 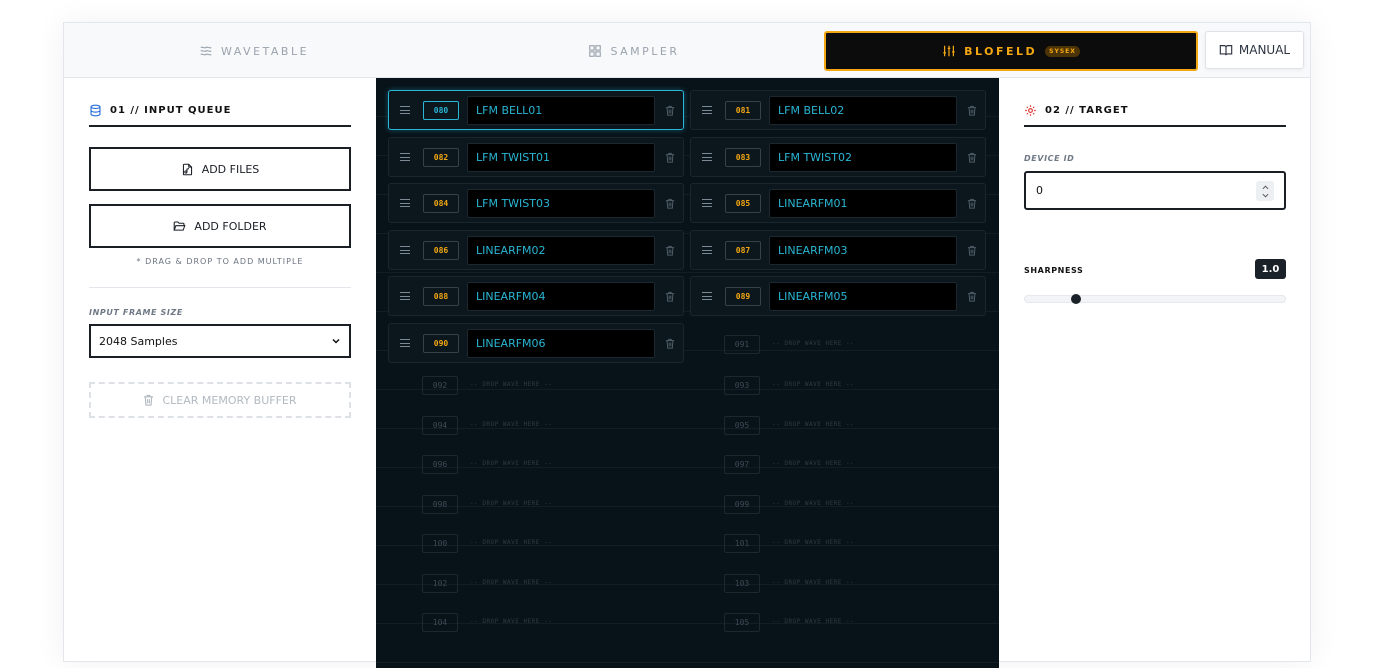 What do you see at coordinates (742, 385) in the screenshot?
I see `slot-number: 093` at bounding box center [742, 385].